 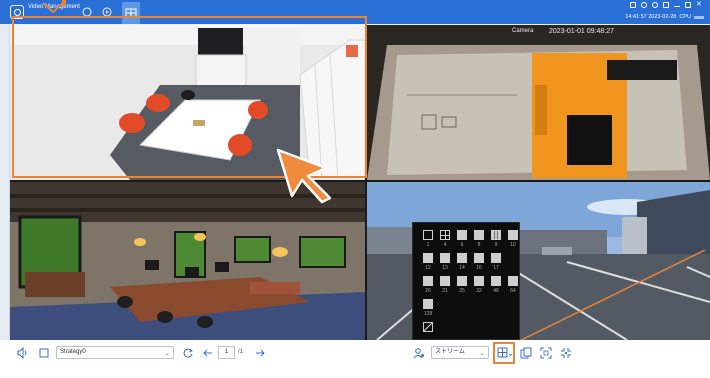 I want to click on layout-17-label: 17, so click(x=496, y=268).